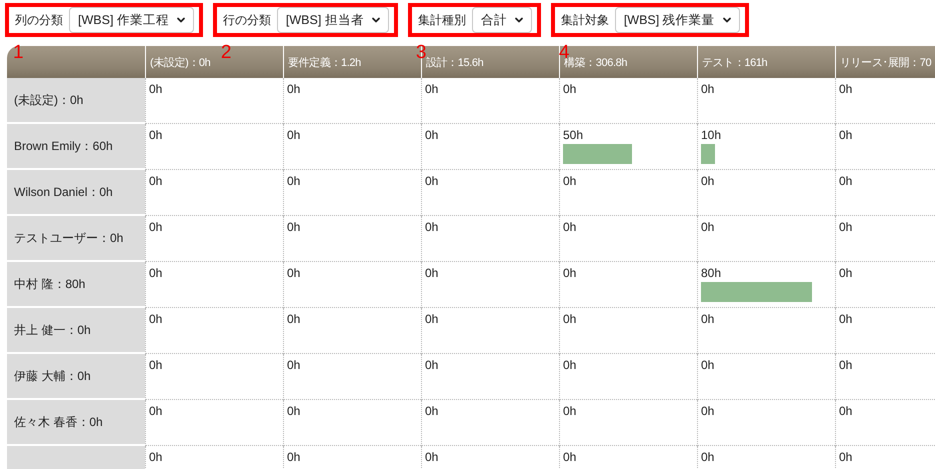  What do you see at coordinates (885, 62) in the screenshot?
I see `column-header: リリース･展開：70` at bounding box center [885, 62].